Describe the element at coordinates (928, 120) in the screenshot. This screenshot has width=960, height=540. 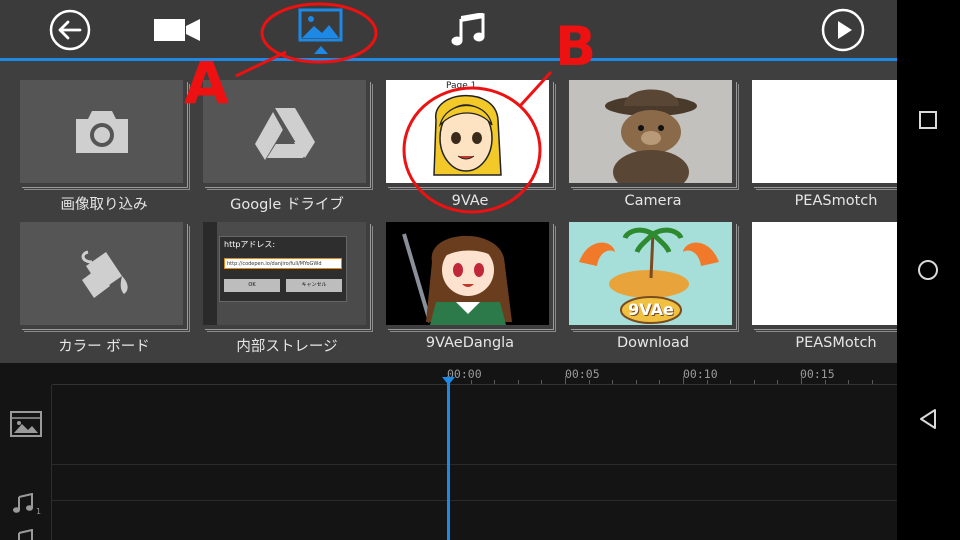
I see `recent-apps-icon` at that location.